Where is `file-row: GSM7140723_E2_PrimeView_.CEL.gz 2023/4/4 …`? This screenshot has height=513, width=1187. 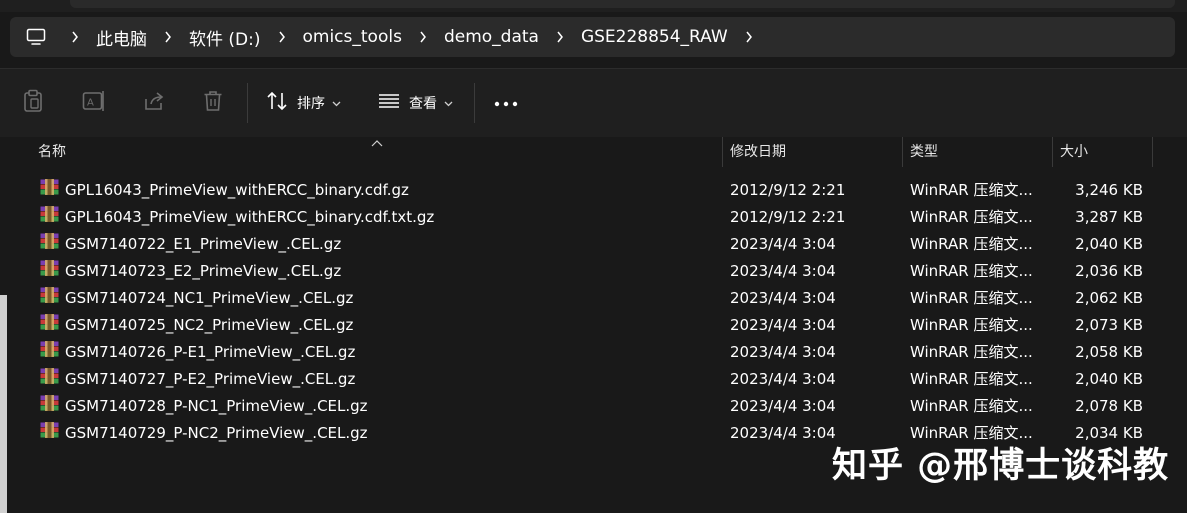
file-row: GSM7140723_E2_PrimeView_.CEL.gz 2023/4/4 … is located at coordinates (593, 271).